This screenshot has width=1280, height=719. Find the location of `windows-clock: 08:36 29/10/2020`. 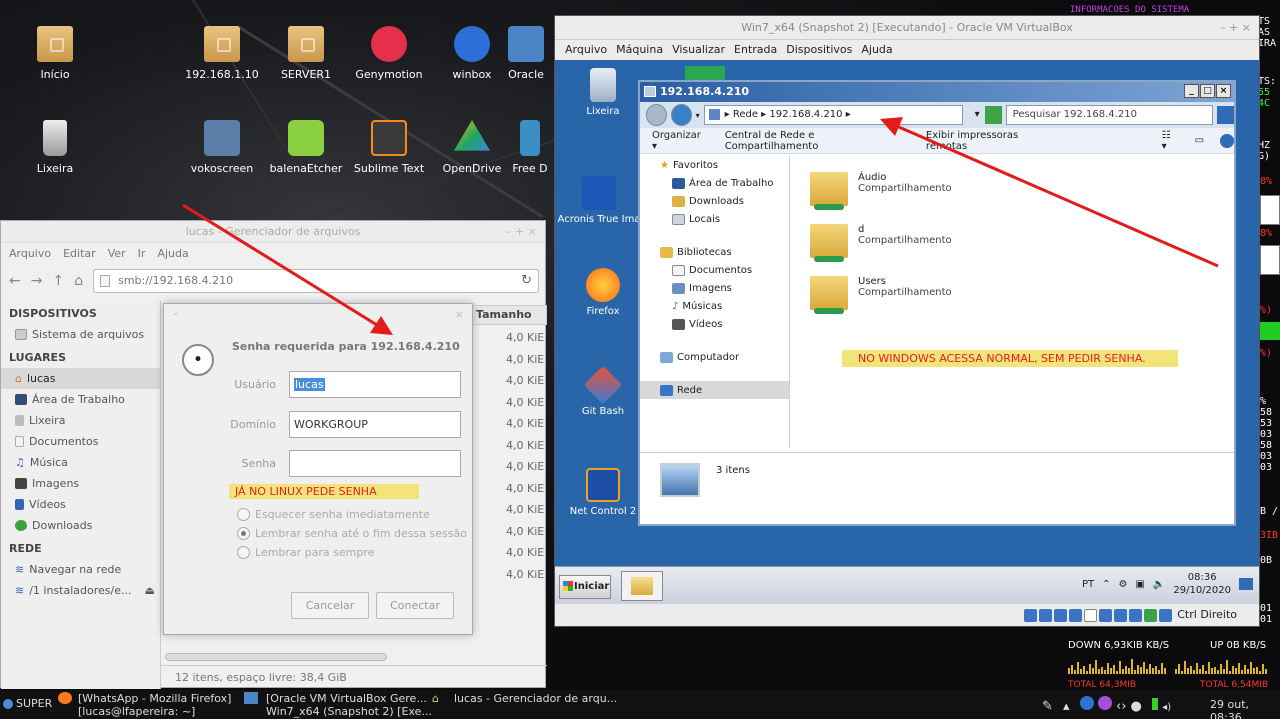

windows-clock: 08:36 29/10/2020 is located at coordinates (1202, 584).